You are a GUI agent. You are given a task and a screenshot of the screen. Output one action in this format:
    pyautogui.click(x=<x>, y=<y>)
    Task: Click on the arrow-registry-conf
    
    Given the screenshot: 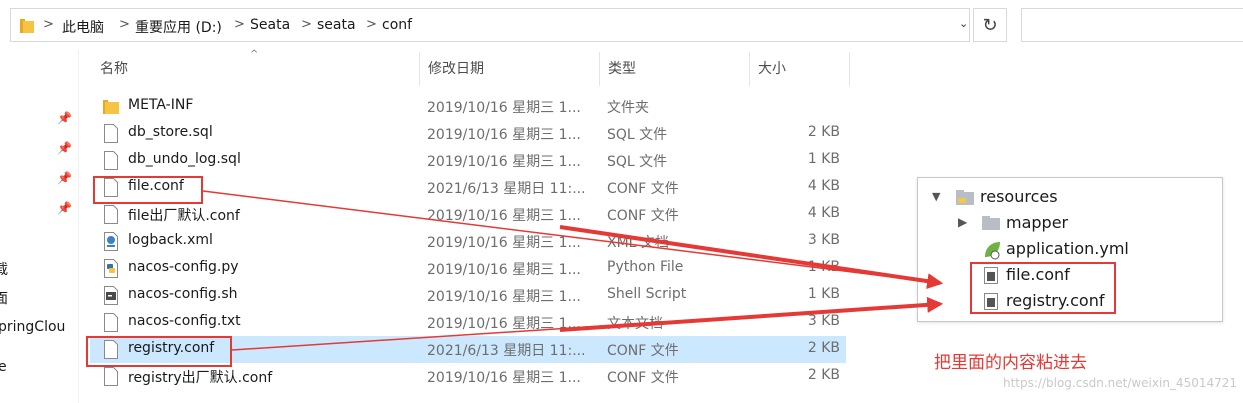 What is the action you would take?
    pyautogui.click(x=751, y=314)
    